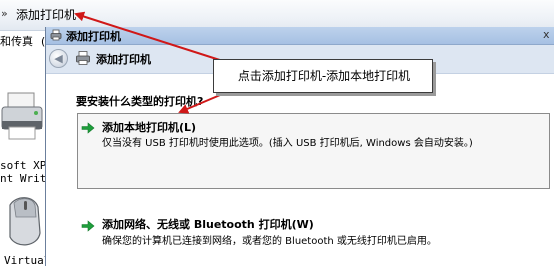 The width and height of the screenshot is (554, 266). Describe the element at coordinates (22, 178) in the screenshot. I see `device-xps-label-line2: nt Writer` at that location.